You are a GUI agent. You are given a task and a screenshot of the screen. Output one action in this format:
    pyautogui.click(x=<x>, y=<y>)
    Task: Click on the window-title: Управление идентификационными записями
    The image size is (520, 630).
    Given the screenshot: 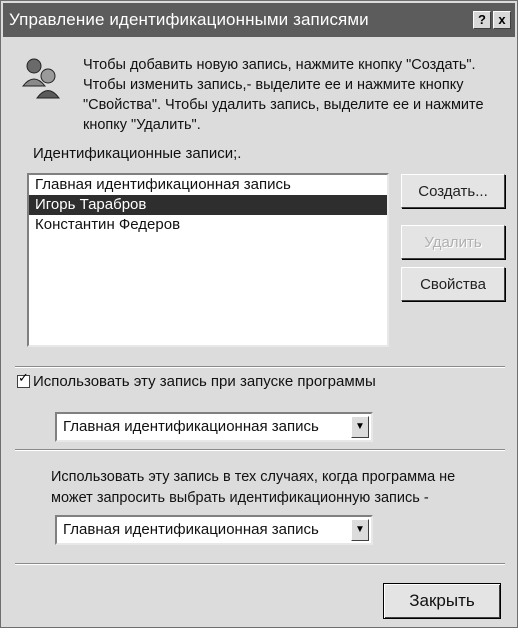 What is the action you would take?
    pyautogui.click(x=189, y=19)
    